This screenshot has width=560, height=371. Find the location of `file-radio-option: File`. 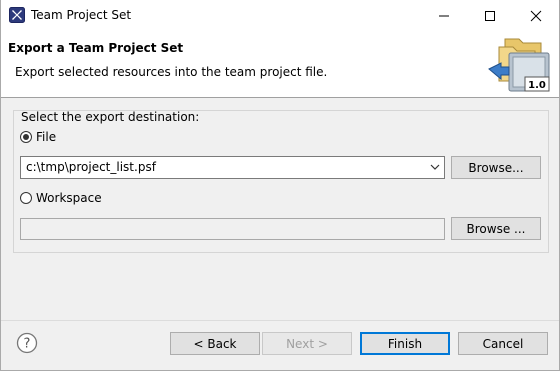

file-radio-option: File is located at coordinates (38, 137).